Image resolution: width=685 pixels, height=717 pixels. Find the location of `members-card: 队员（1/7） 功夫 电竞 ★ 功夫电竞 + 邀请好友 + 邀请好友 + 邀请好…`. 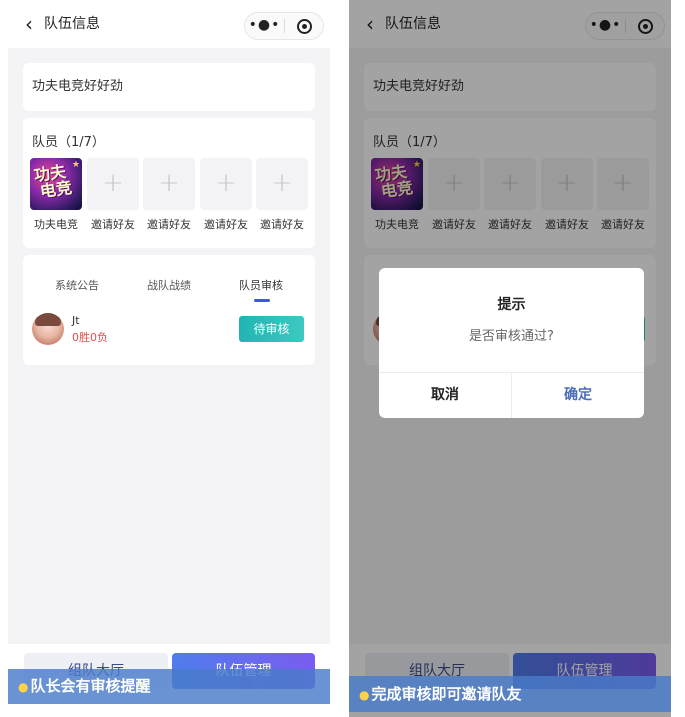

members-card: 队员（1/7） 功夫 电竞 ★ 功夫电竞 + 邀请好友 + 邀请好友 + 邀请好… is located at coordinates (169, 183).